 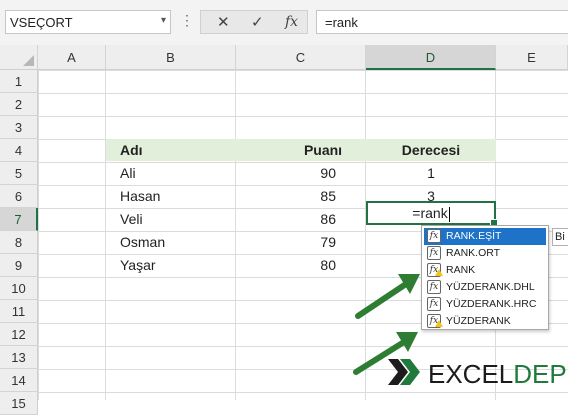 I want to click on logo-x-icon, so click(x=404, y=372).